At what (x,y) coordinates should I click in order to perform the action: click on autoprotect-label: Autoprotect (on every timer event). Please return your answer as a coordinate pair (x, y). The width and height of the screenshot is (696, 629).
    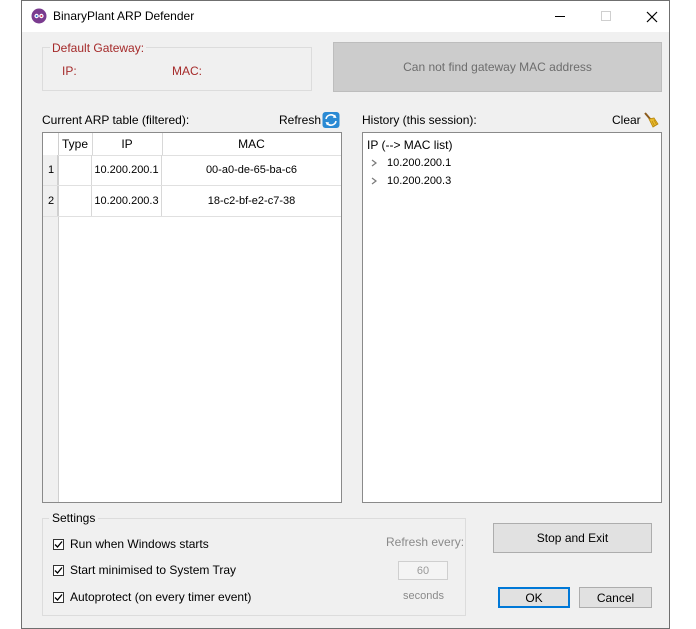
    Looking at the image, I should click on (161, 597).